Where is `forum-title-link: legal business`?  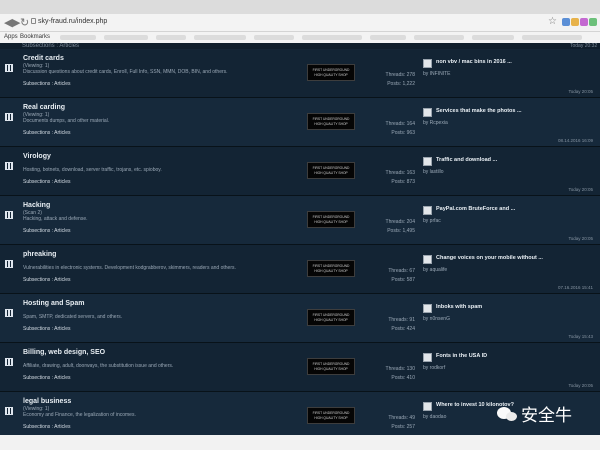
forum-title-link: legal business is located at coordinates (47, 401).